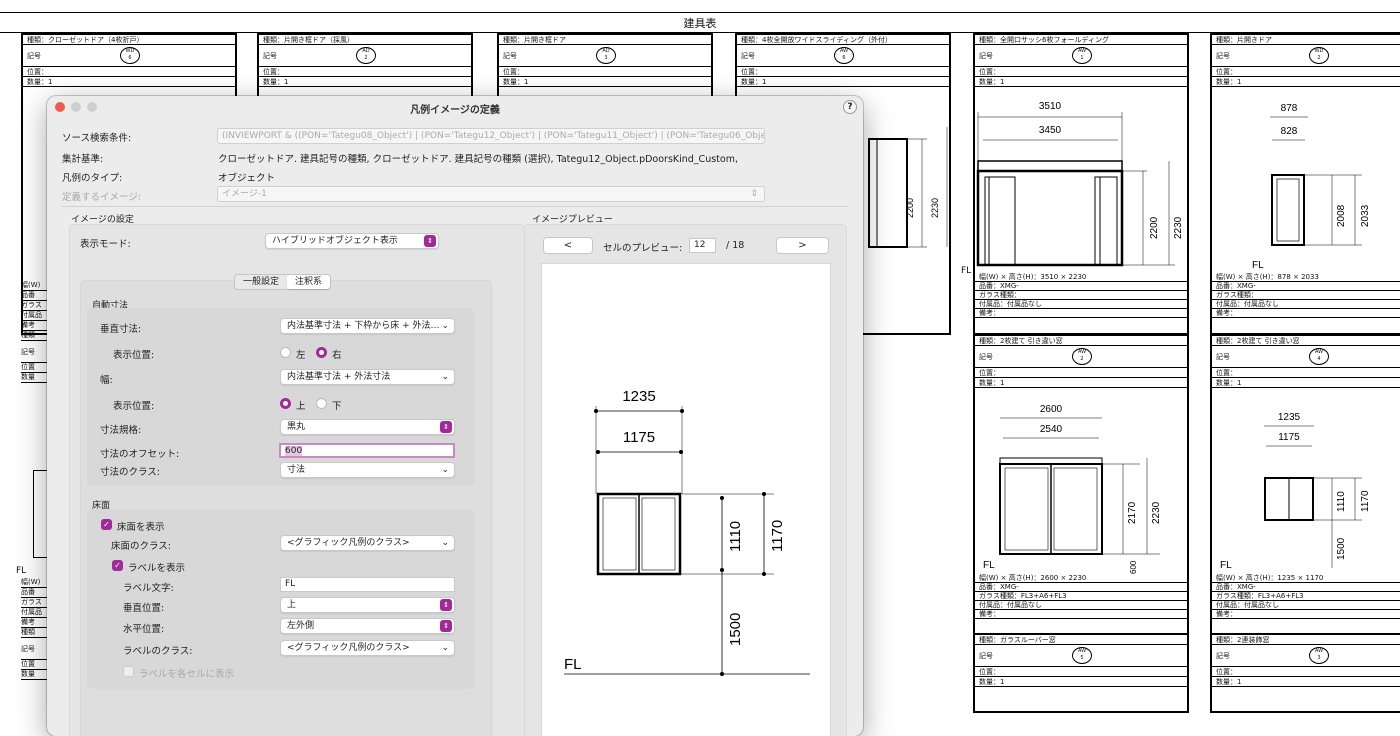  I want to click on cell-code-row: 記号 AW 3, so click(1306, 656).